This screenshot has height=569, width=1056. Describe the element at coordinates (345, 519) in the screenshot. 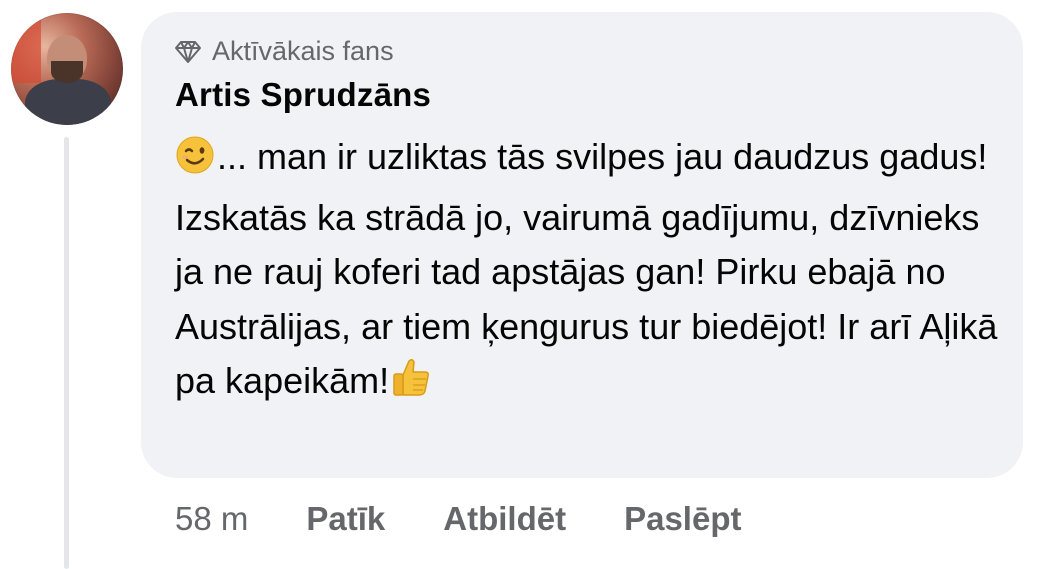

I see `like-button: Patīk` at that location.